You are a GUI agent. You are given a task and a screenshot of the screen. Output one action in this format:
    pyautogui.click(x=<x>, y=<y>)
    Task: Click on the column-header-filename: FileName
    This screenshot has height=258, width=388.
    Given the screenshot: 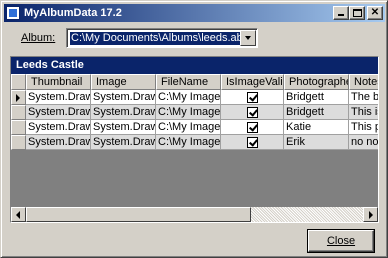 What is the action you would take?
    pyautogui.click(x=188, y=82)
    